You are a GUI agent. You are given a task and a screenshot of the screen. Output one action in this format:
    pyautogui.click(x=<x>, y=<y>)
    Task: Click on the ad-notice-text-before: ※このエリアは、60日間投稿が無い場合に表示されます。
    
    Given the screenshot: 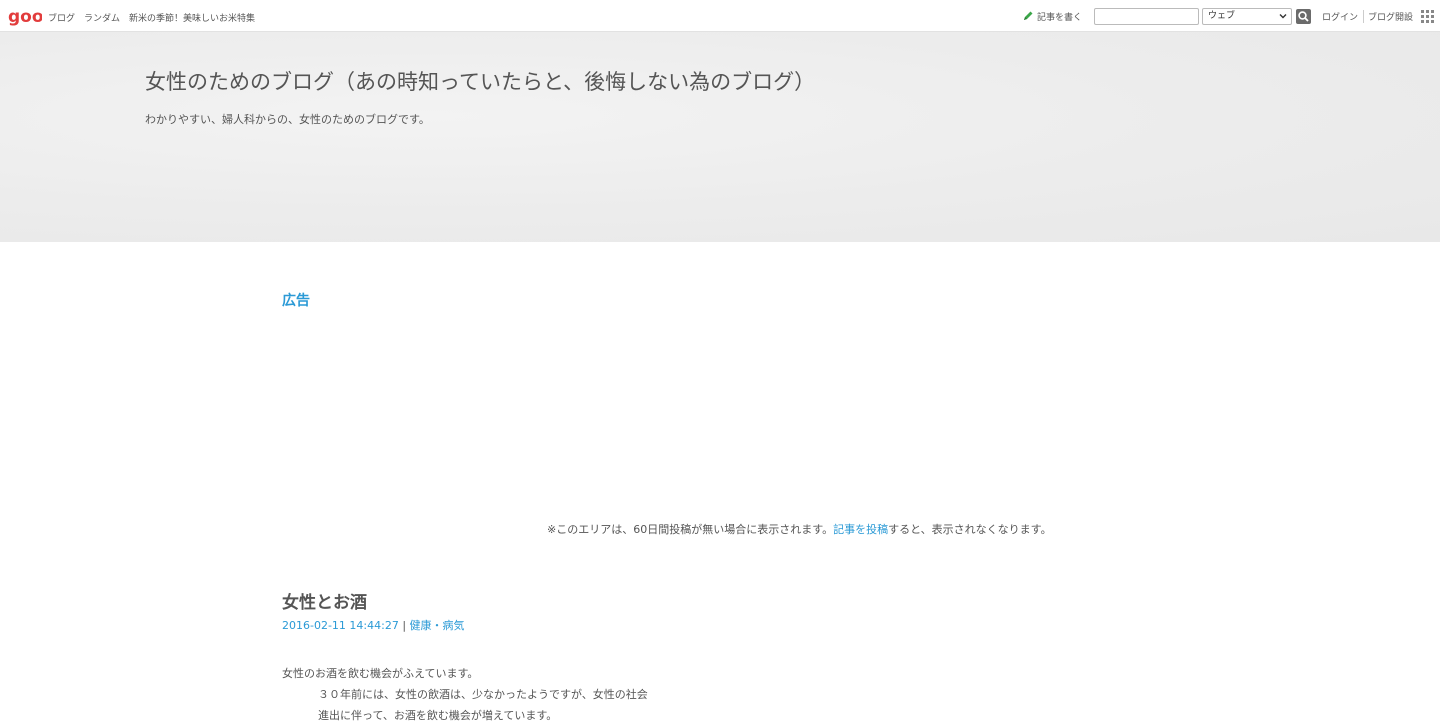 What is the action you would take?
    pyautogui.click(x=690, y=529)
    